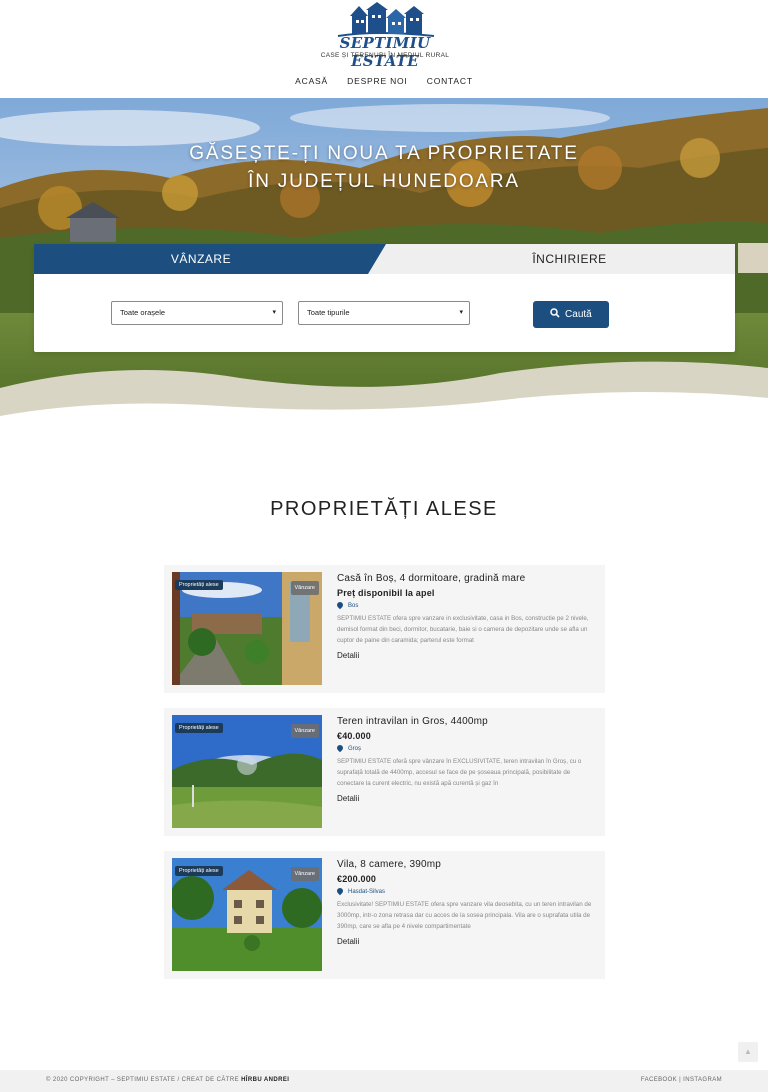  What do you see at coordinates (143, 312) in the screenshot?
I see `city-select-value: Toate orașele` at bounding box center [143, 312].